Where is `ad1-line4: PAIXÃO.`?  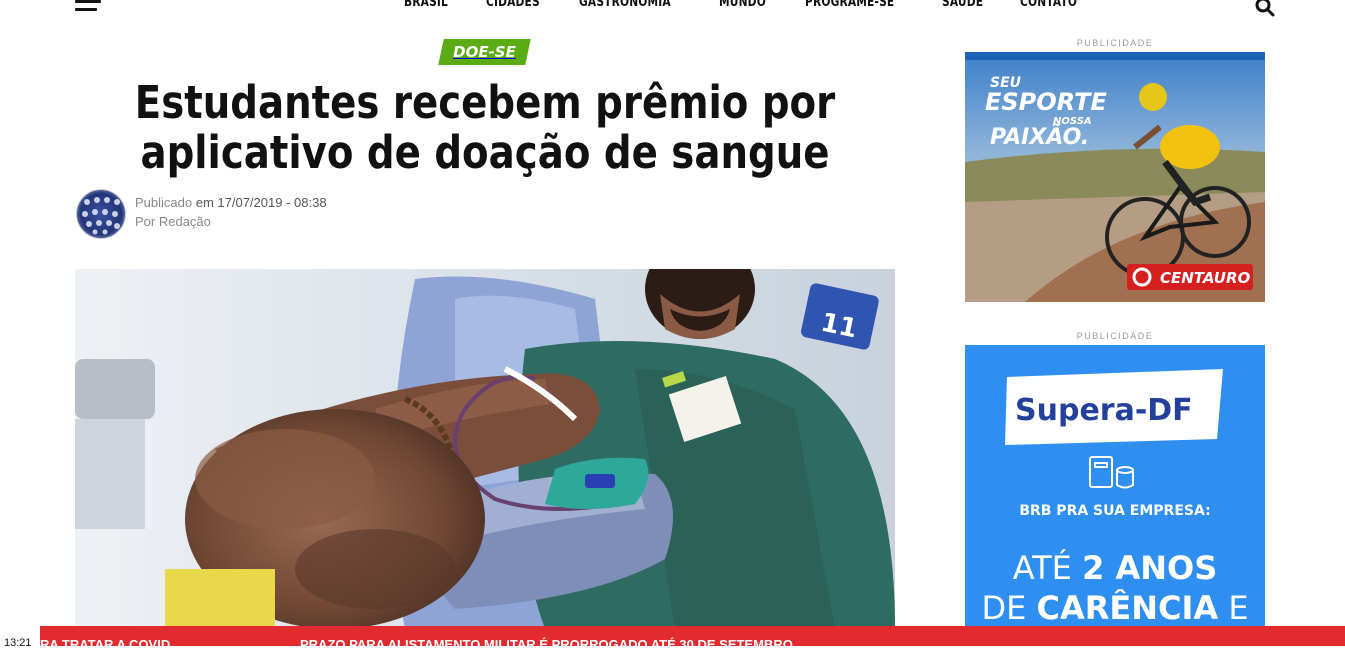
ad1-line4: PAIXÃO. is located at coordinates (1039, 137).